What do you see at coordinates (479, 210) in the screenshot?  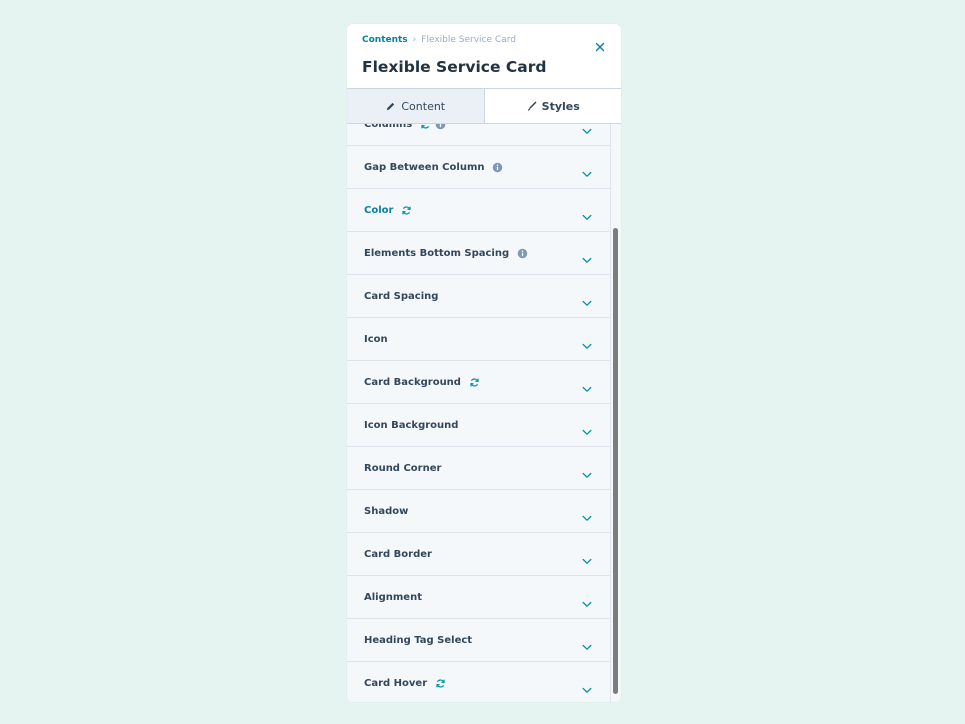 I see `setting-row-color: Color` at bounding box center [479, 210].